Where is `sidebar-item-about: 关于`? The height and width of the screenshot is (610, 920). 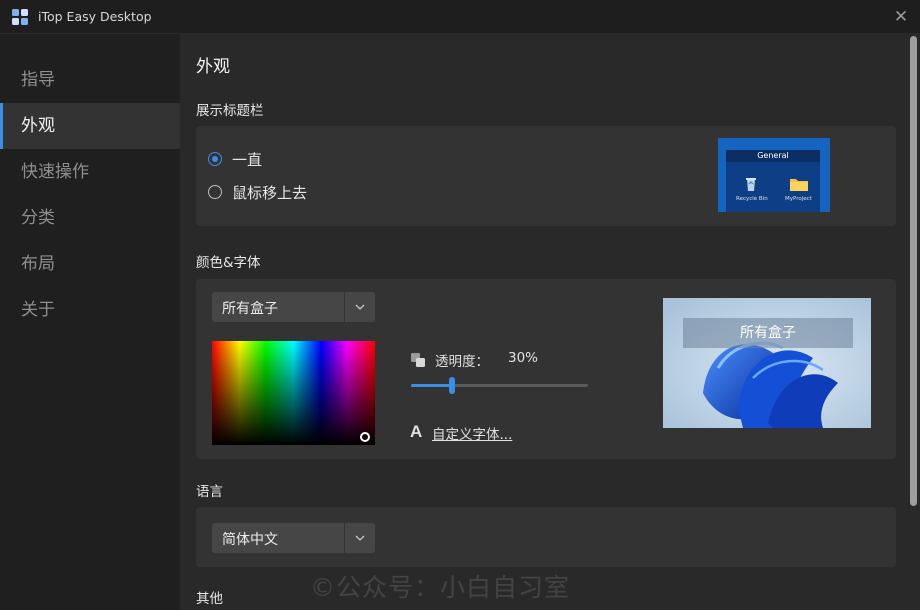 sidebar-item-about: 关于 is located at coordinates (90, 310).